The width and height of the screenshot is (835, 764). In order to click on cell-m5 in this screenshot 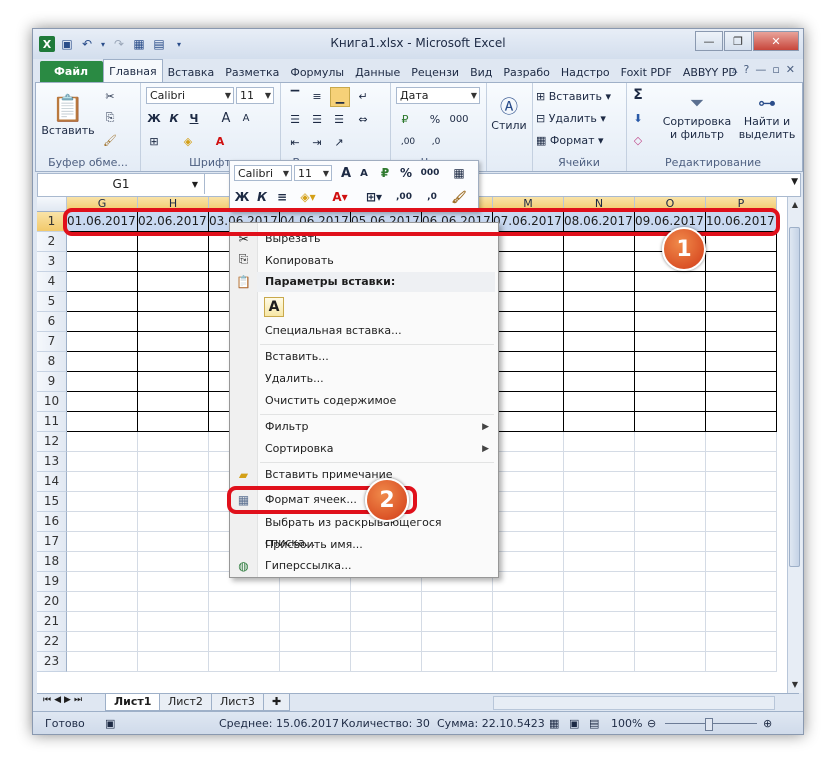, I will do `click(528, 302)`.